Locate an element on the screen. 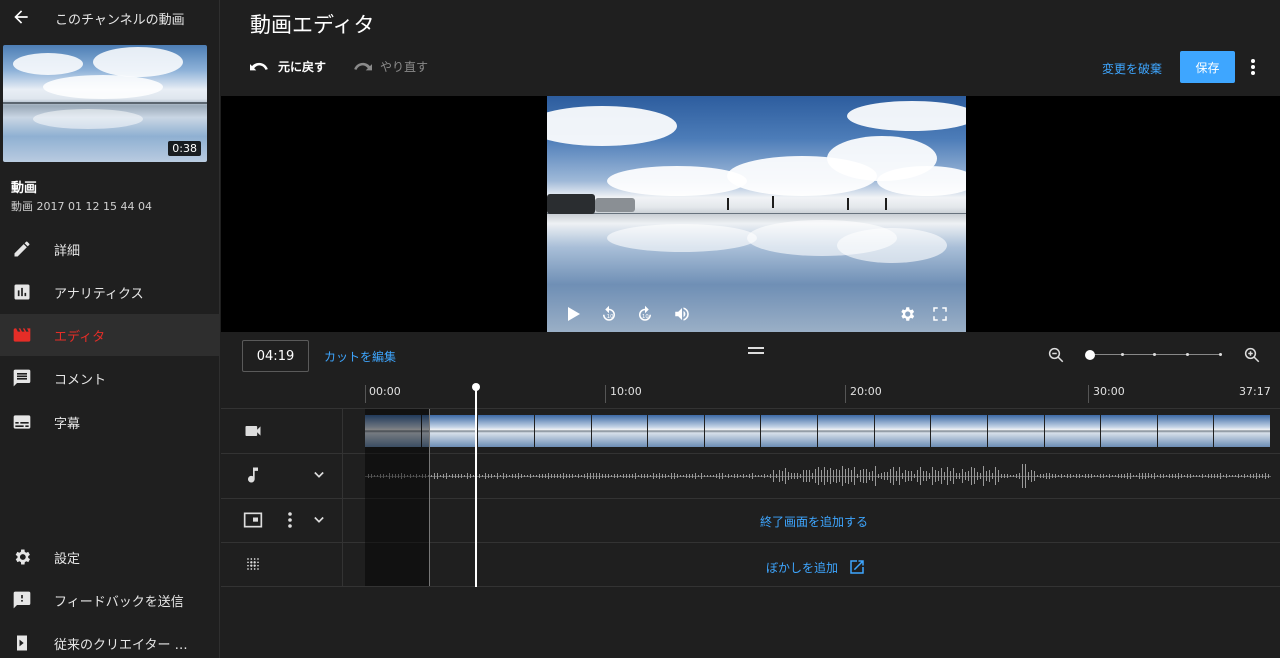 This screenshot has height=658, width=1280. settings-gear-icon is located at coordinates (907, 314).